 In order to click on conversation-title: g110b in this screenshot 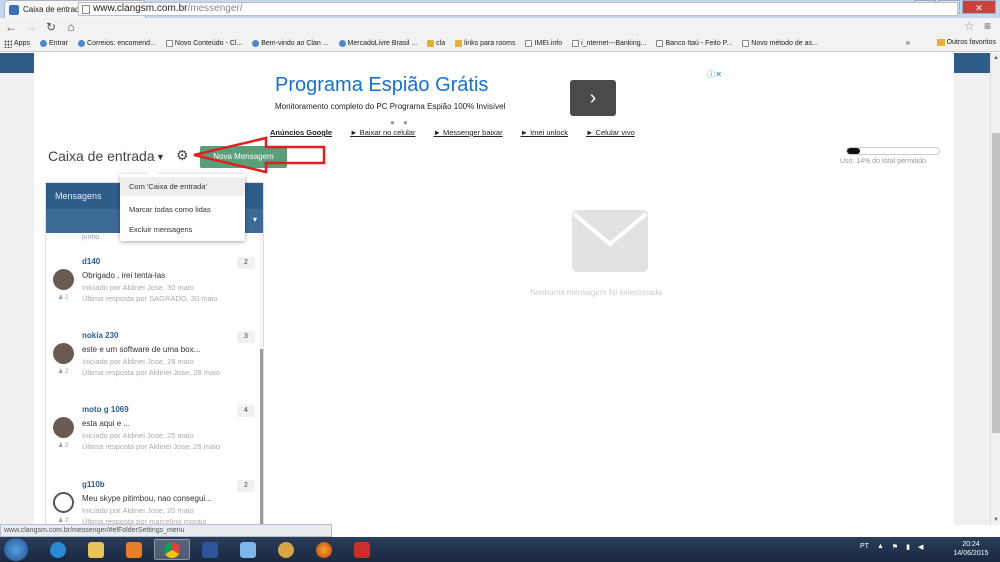, I will do `click(93, 484)`.